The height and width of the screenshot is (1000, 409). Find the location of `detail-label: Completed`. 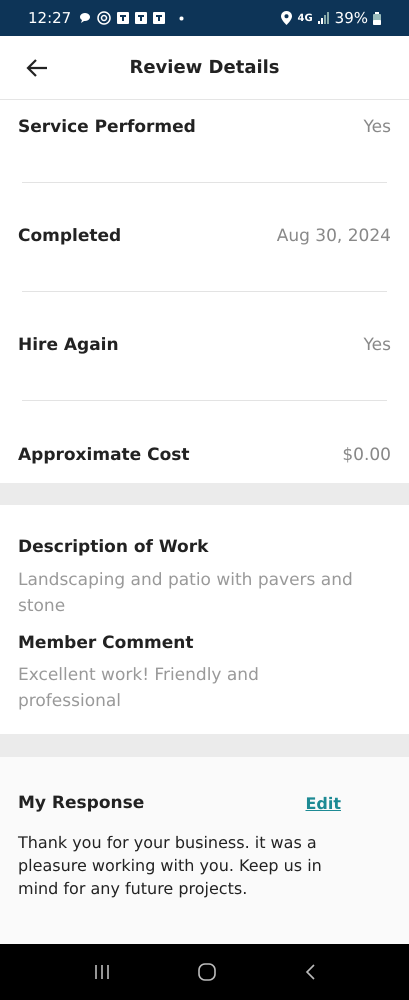

detail-label: Completed is located at coordinates (70, 236).